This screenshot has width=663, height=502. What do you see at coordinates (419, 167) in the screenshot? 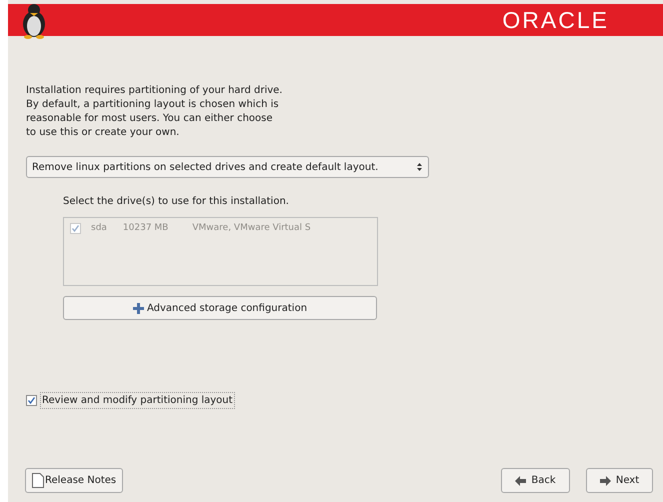
I see `updown-icon` at bounding box center [419, 167].